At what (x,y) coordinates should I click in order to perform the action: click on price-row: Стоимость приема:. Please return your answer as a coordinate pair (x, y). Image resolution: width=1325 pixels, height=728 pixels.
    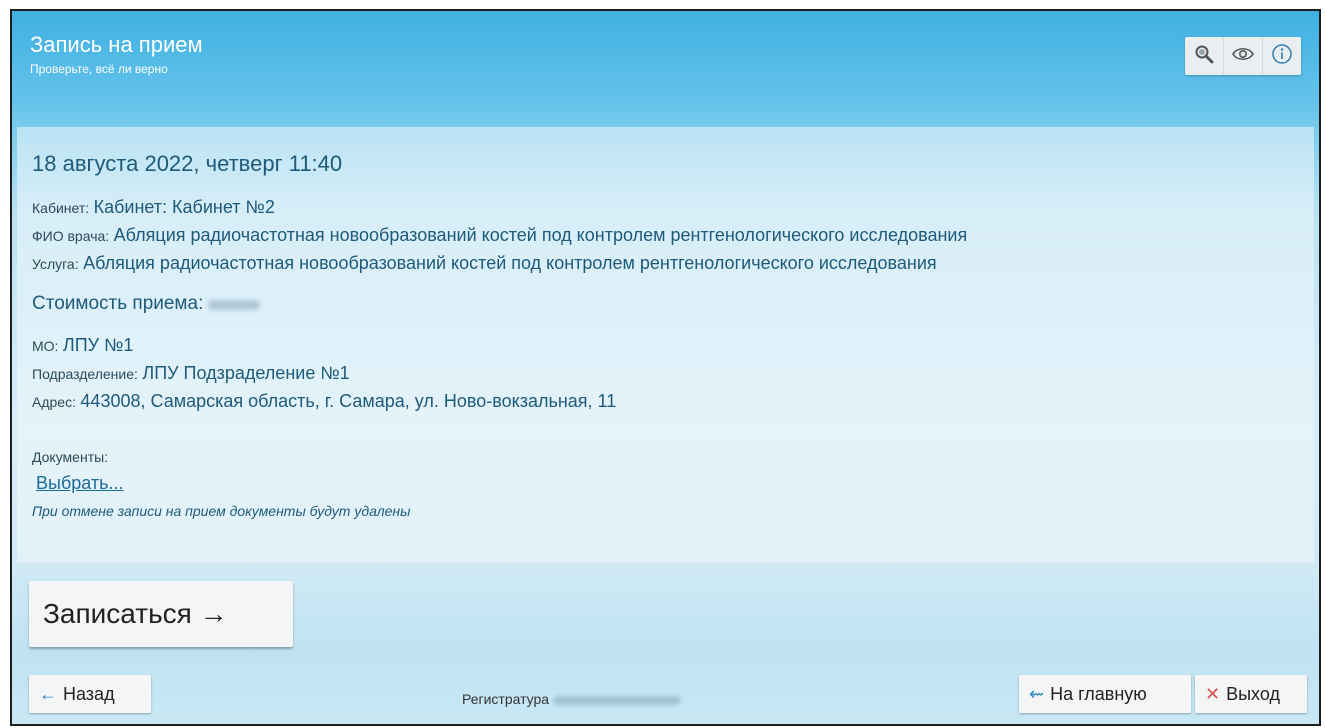
    Looking at the image, I should click on (146, 304).